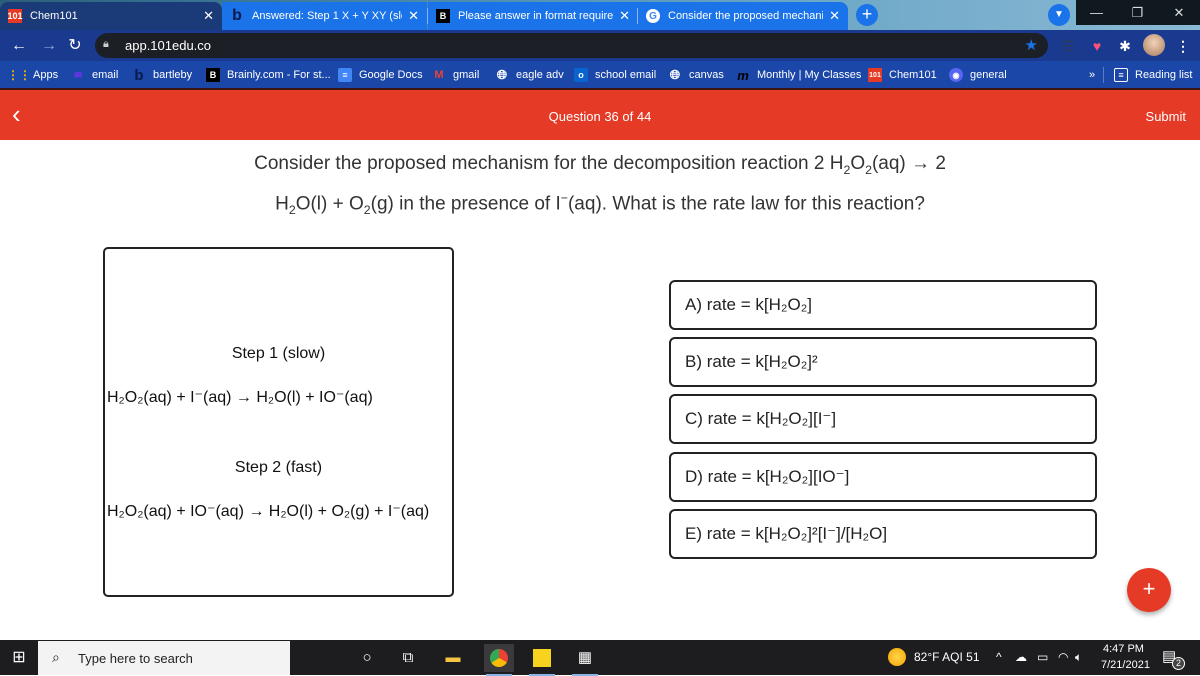 This screenshot has width=1200, height=676. Describe the element at coordinates (706, 75) in the screenshot. I see `bookmark-label: canvas` at that location.